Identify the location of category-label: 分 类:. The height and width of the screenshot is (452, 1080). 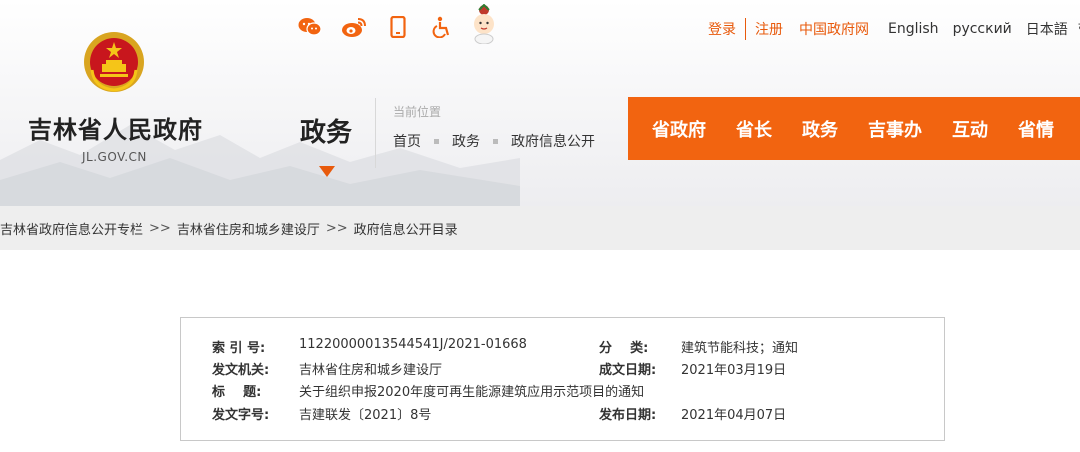
(624, 348).